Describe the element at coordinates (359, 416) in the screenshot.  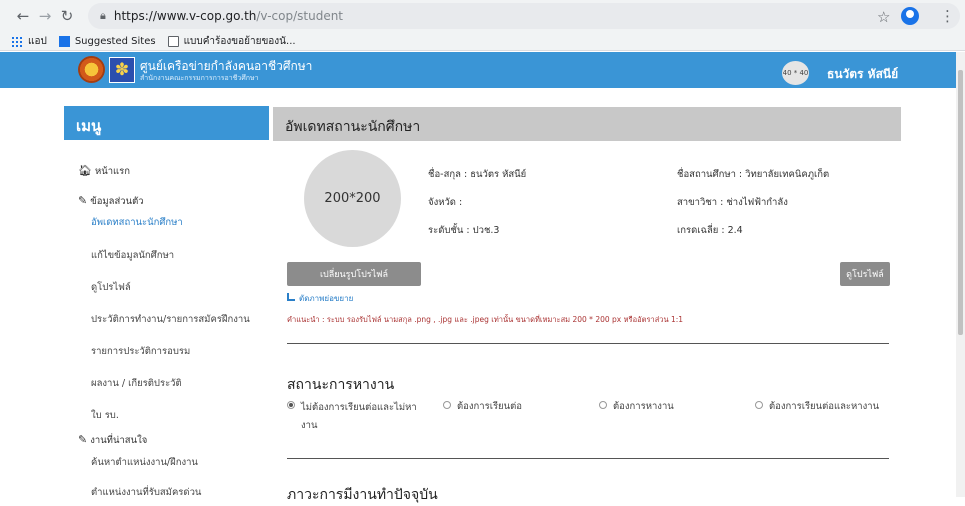
I see `status-option-label: ไม่ต้องการเรียนต่อและไม่หางาน` at that location.